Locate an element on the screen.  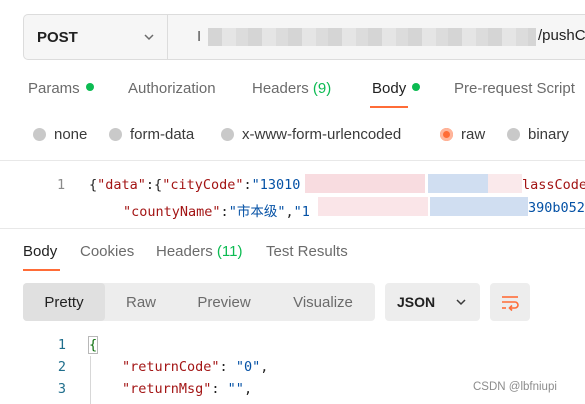
radio-none: none is located at coordinates (60, 134).